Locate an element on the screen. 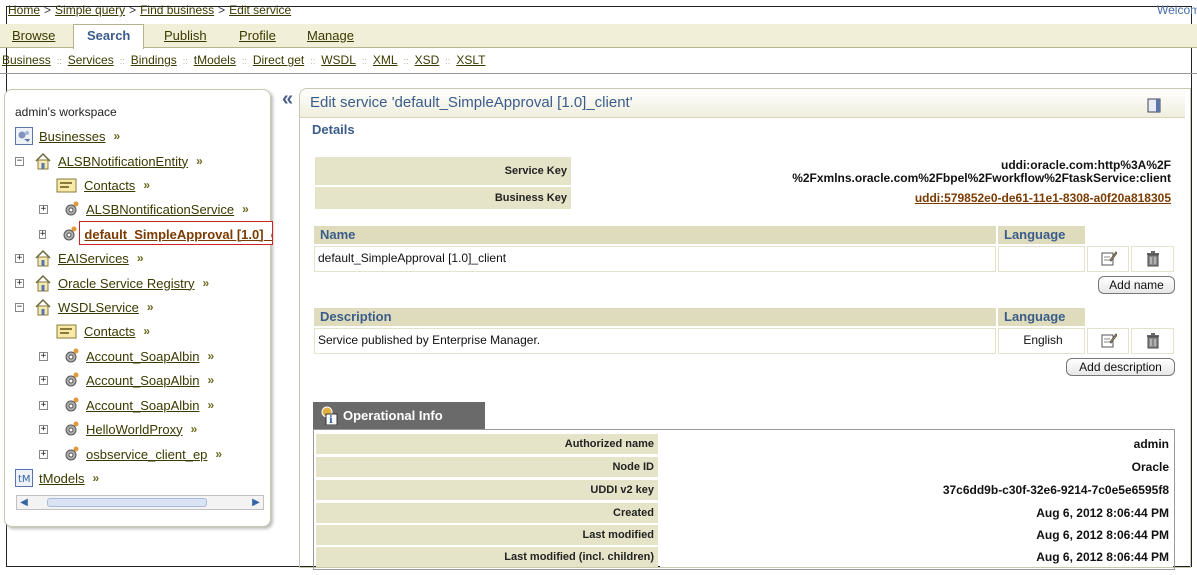 Image resolution: width=1197 pixels, height=575 pixels. subtab-tmodels: tModels is located at coordinates (215, 60).